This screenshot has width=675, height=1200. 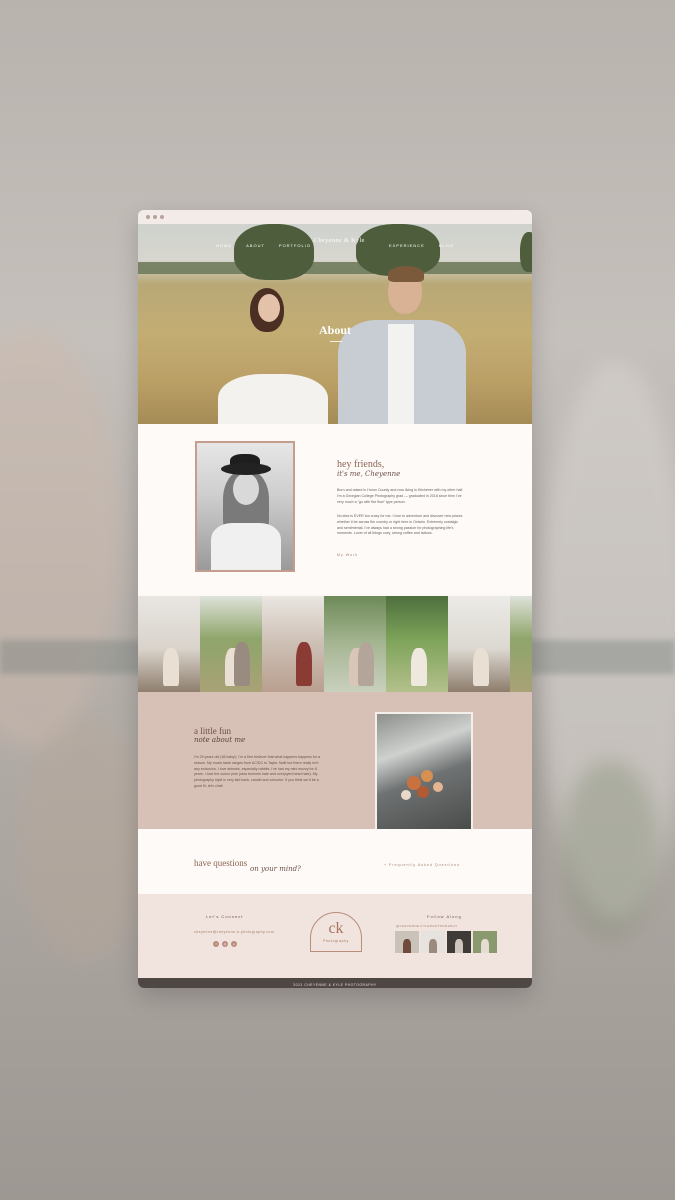 What do you see at coordinates (234, 932) in the screenshot?
I see `contact-email: cheyenne@cheyenne-k-photography.com` at bounding box center [234, 932].